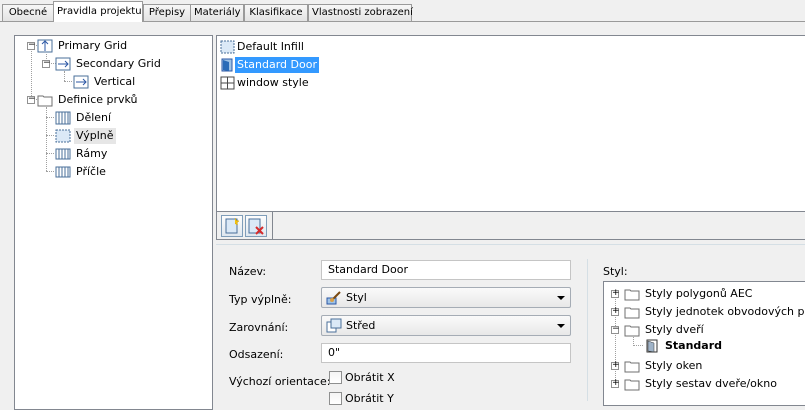 This screenshot has width=805, height=410. What do you see at coordinates (260, 299) in the screenshot?
I see `infill-type-label: Typ výplně:` at bounding box center [260, 299].